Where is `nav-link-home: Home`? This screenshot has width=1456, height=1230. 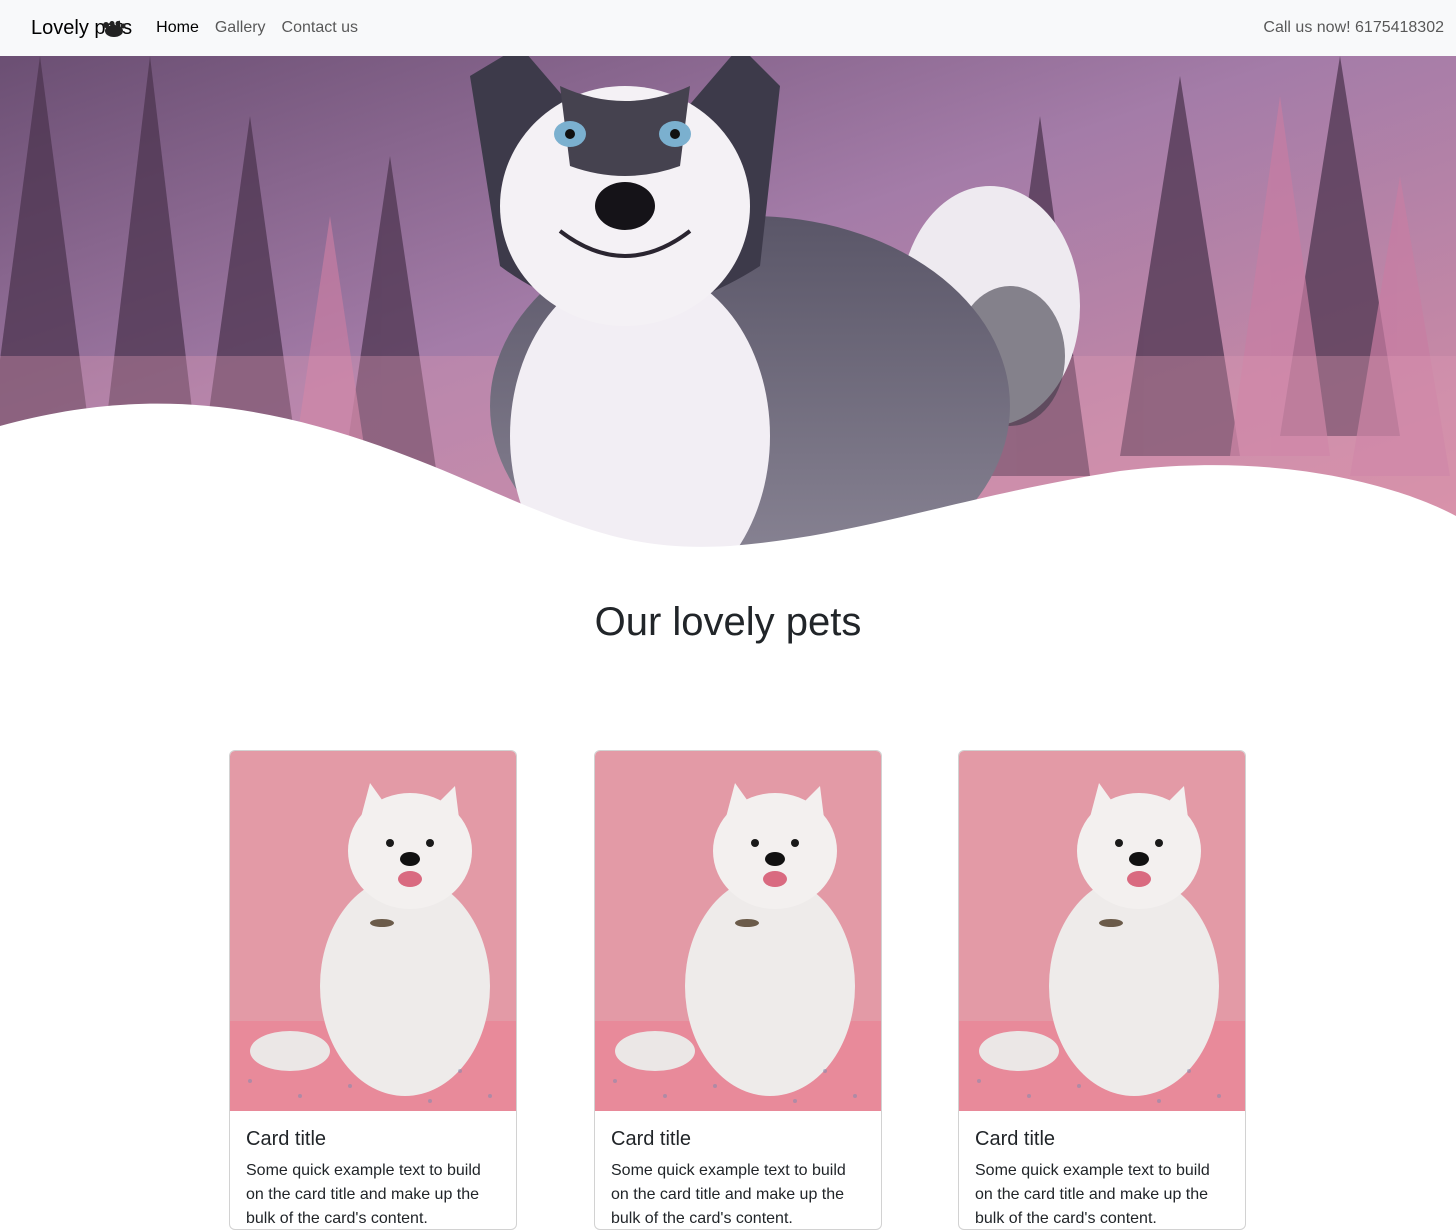
nav-link-home: Home is located at coordinates (177, 28).